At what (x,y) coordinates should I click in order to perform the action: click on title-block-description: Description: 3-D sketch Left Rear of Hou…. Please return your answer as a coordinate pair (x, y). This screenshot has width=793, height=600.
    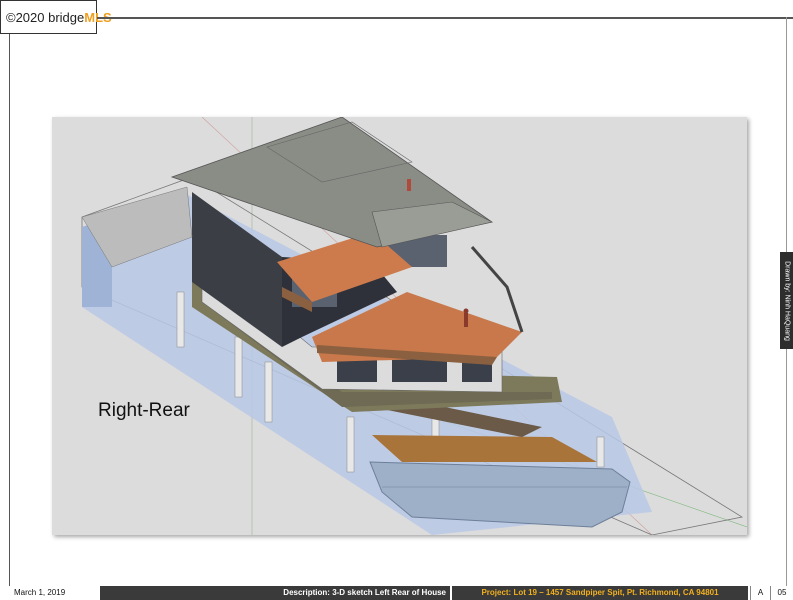
    Looking at the image, I should click on (275, 593).